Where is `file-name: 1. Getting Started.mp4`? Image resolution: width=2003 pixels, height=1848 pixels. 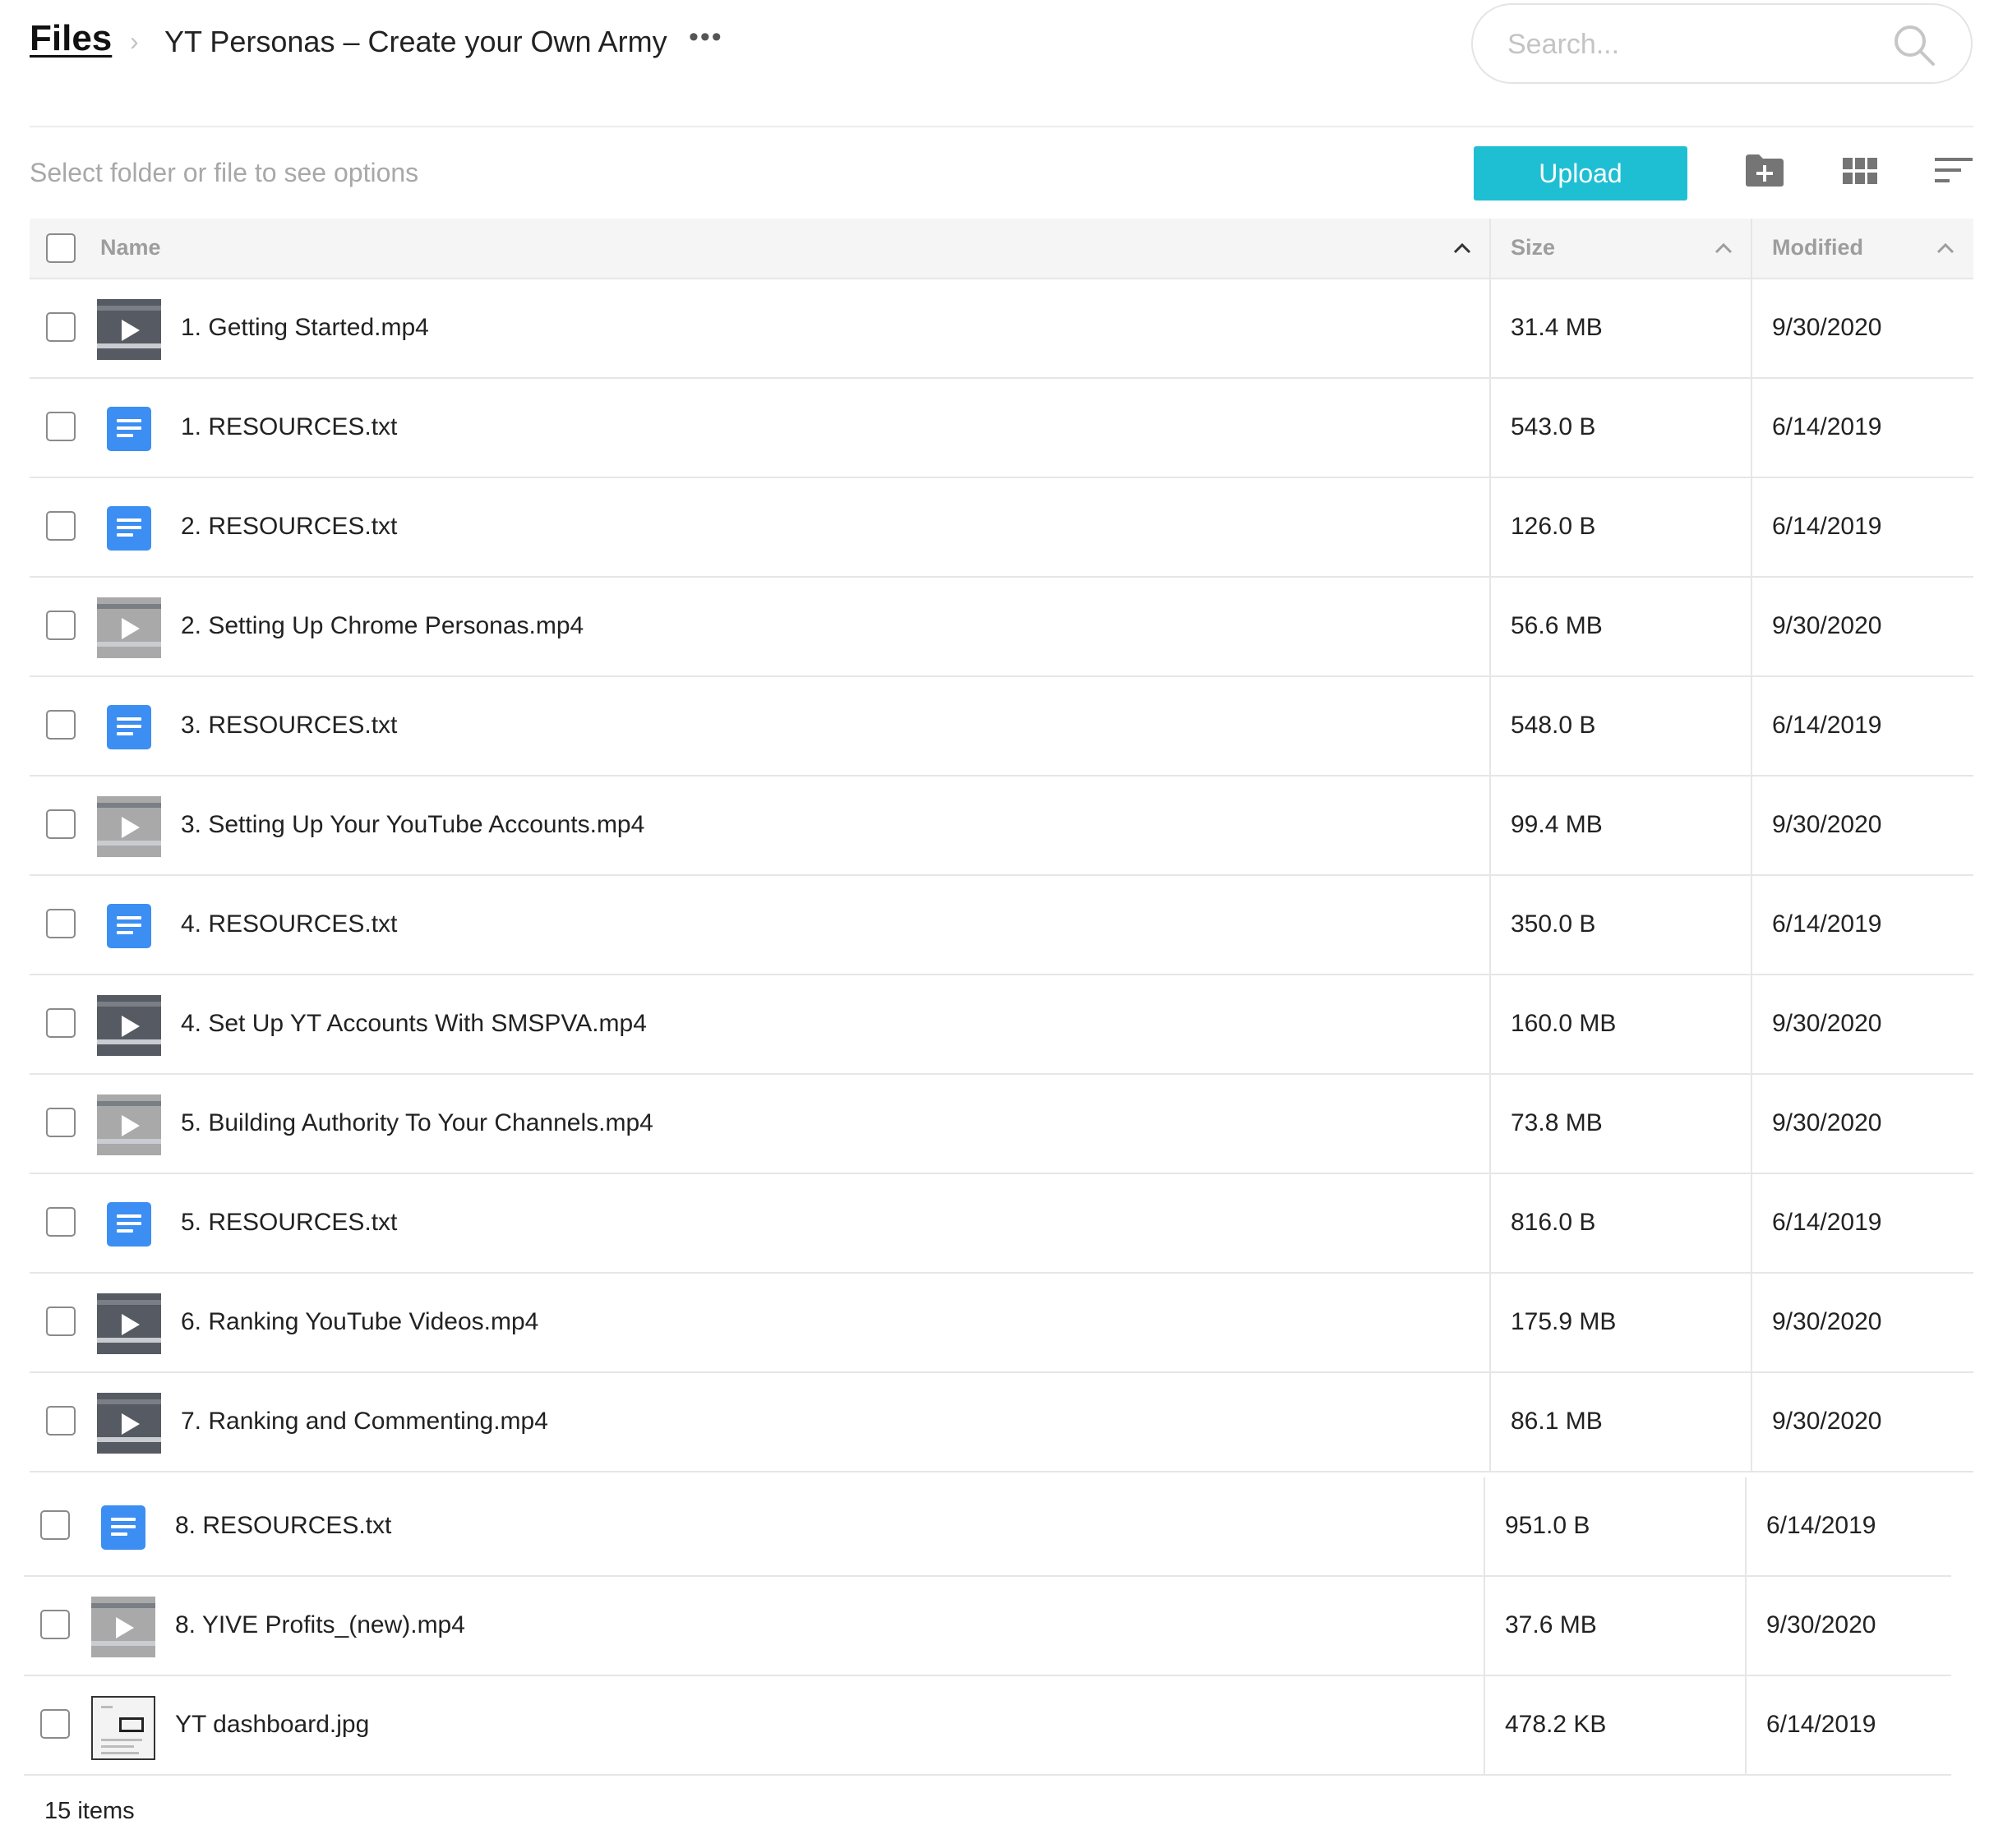
file-name: 1. Getting Started.mp4 is located at coordinates (305, 328).